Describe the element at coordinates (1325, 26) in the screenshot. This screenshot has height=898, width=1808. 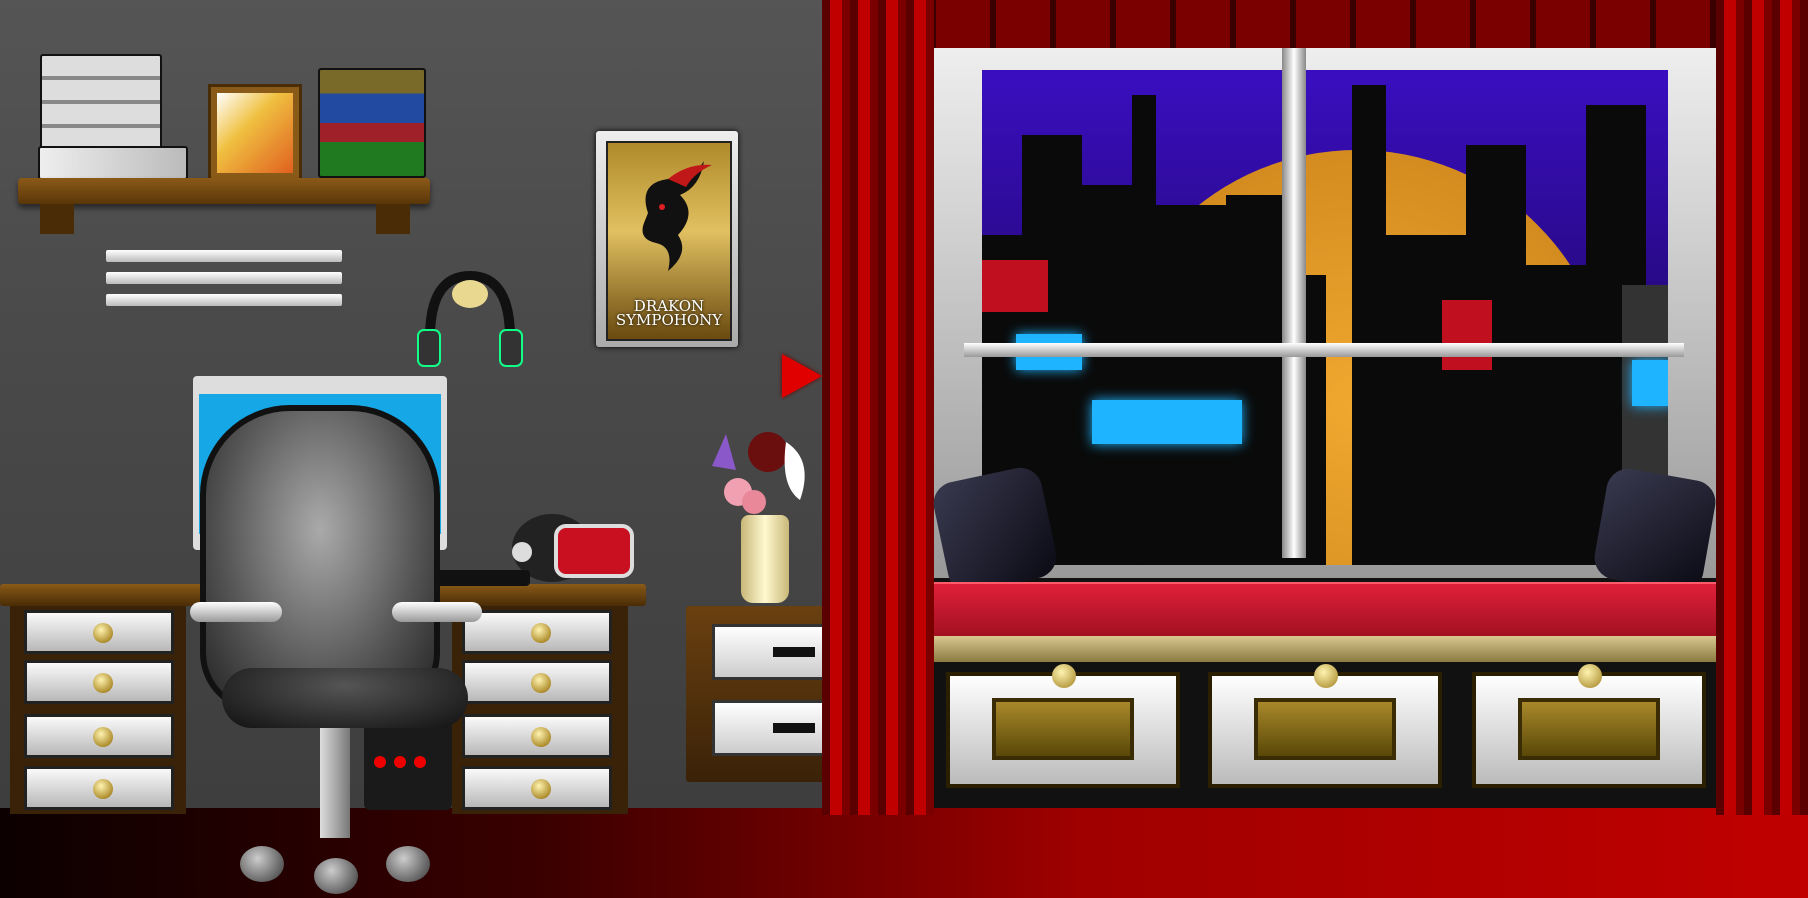
I see `curtain-valance` at that location.